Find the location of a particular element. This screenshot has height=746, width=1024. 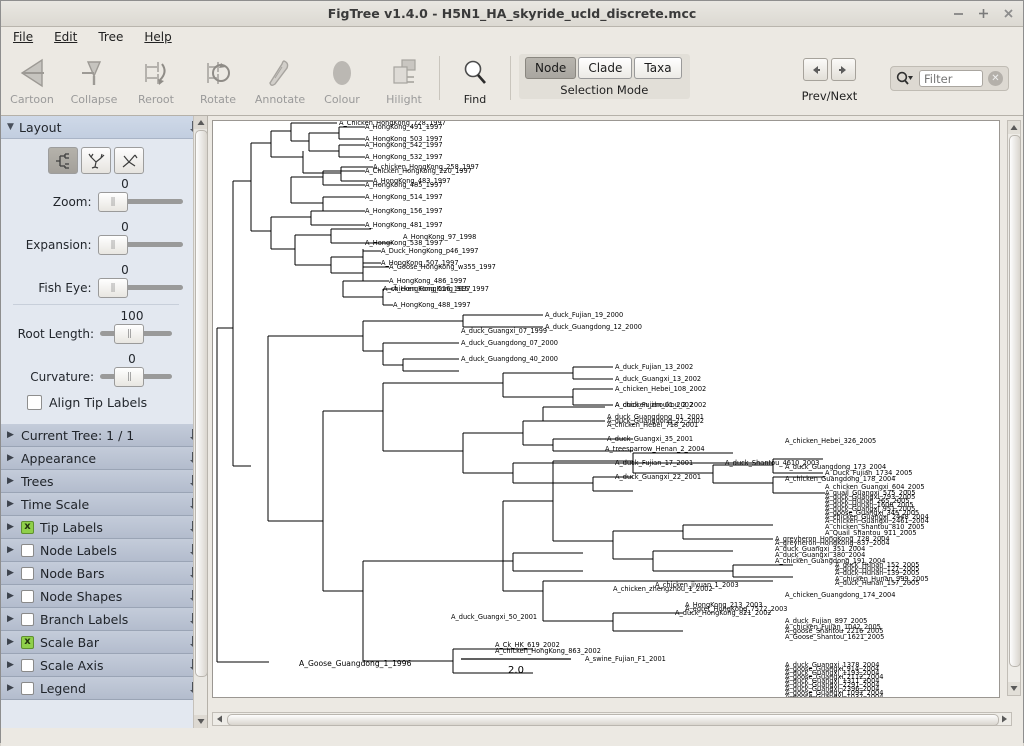

colour-button: Colour is located at coordinates (342, 78).